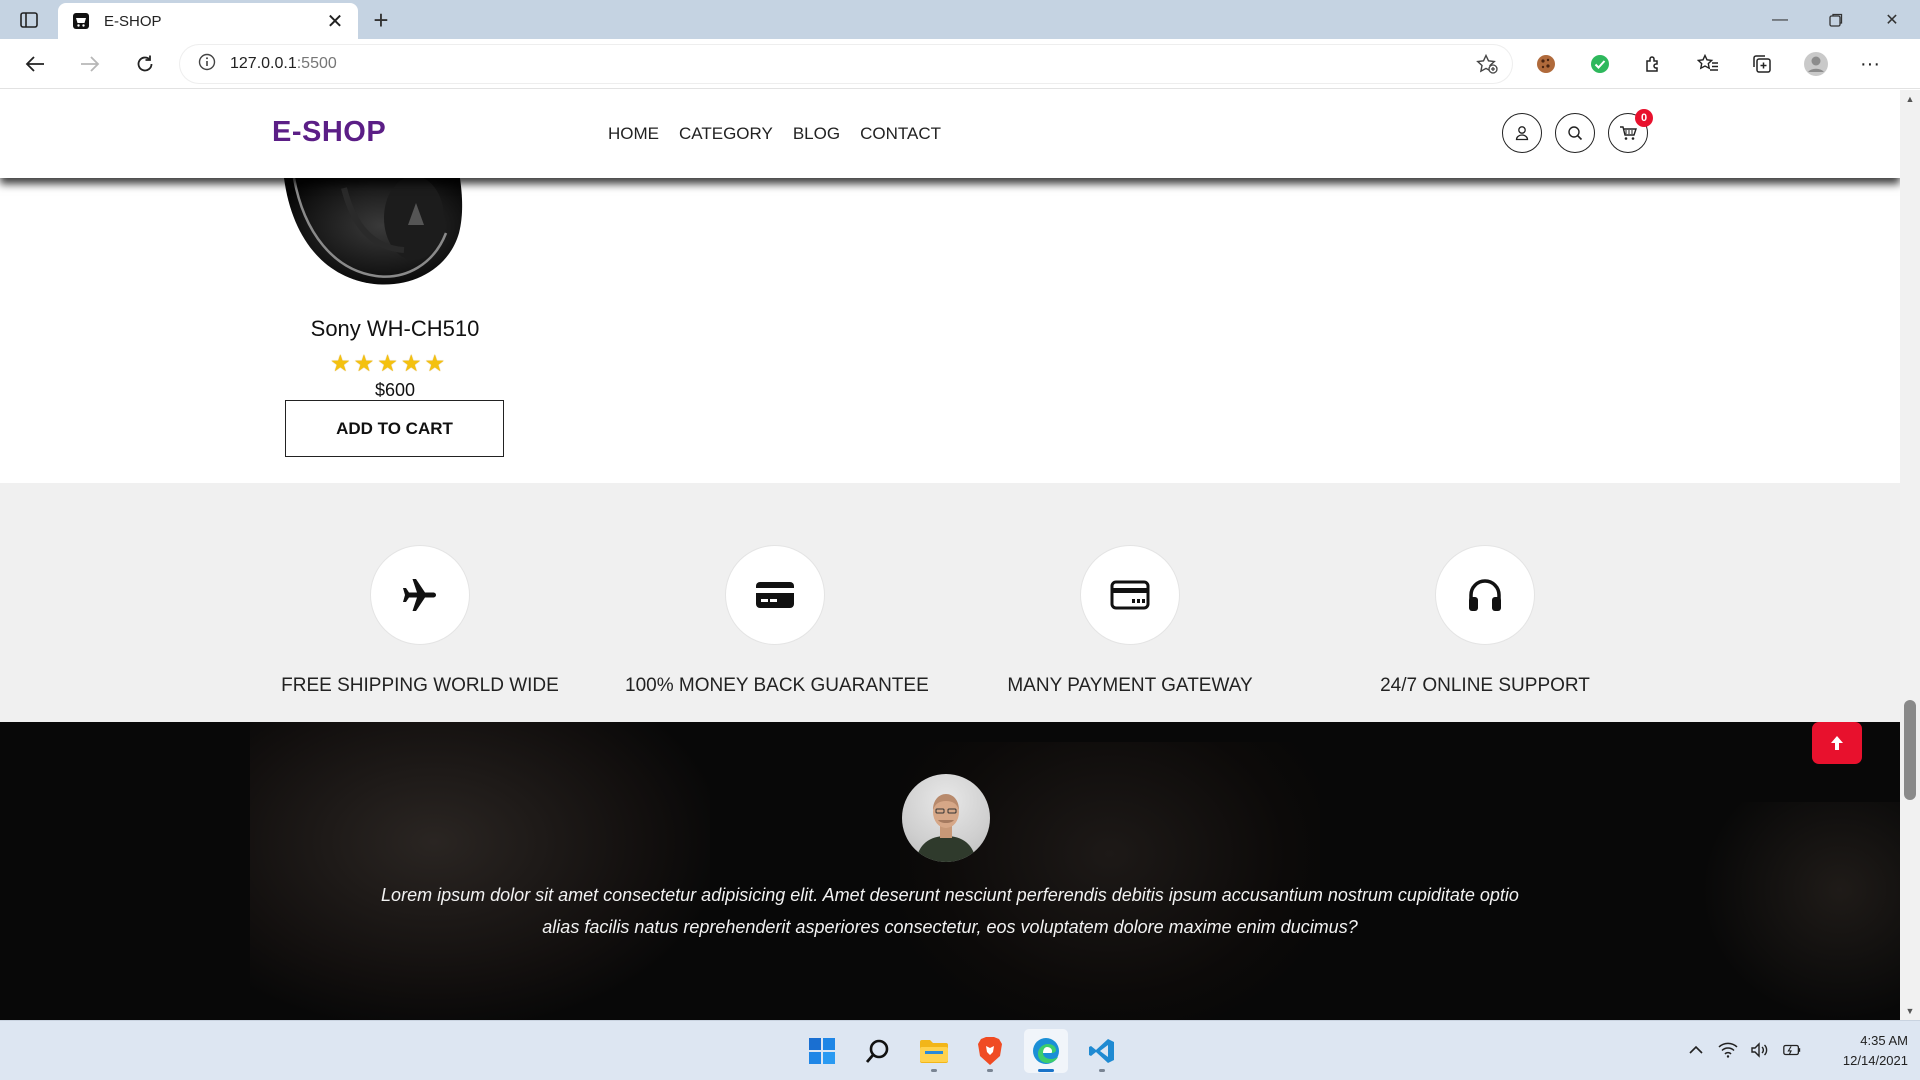 This screenshot has width=1920, height=1080. Describe the element at coordinates (420, 685) in the screenshot. I see `feature-label: FREE SHIPPING WORLD WIDE` at that location.